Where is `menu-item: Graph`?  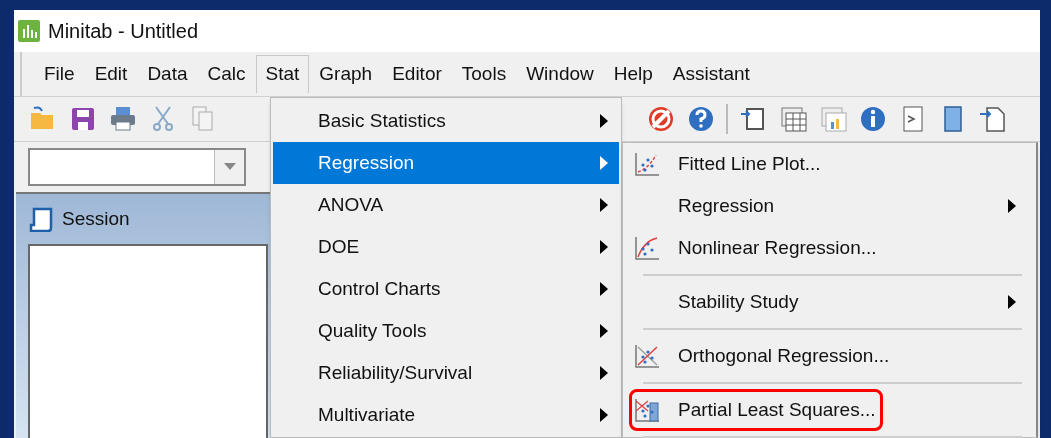 menu-item: Graph is located at coordinates (346, 74).